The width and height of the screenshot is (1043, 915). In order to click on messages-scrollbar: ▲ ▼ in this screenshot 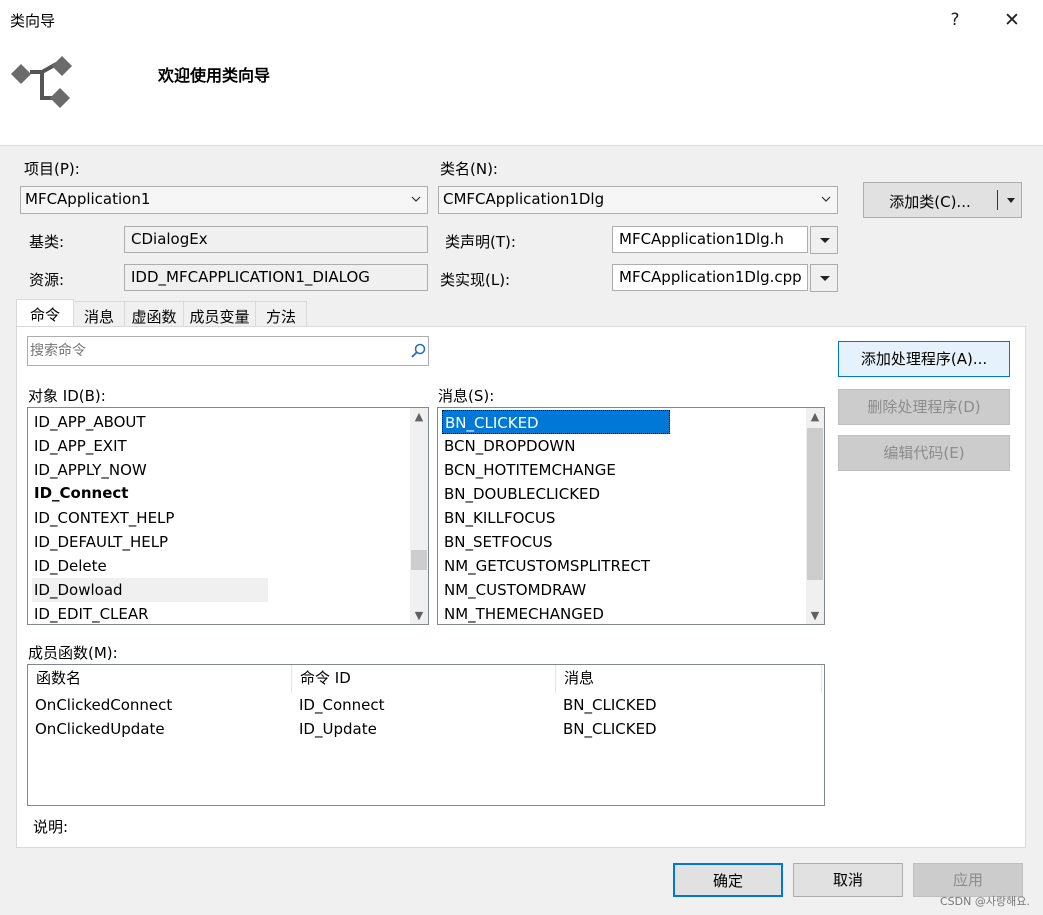, I will do `click(815, 516)`.